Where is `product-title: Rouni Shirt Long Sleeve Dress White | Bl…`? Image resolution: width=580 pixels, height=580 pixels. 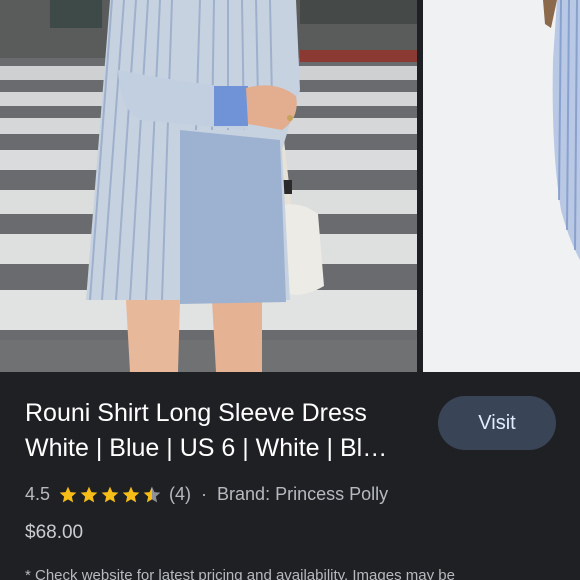
product-title: Rouni Shirt Long Sleeve Dress White | Bl… is located at coordinates (225, 431).